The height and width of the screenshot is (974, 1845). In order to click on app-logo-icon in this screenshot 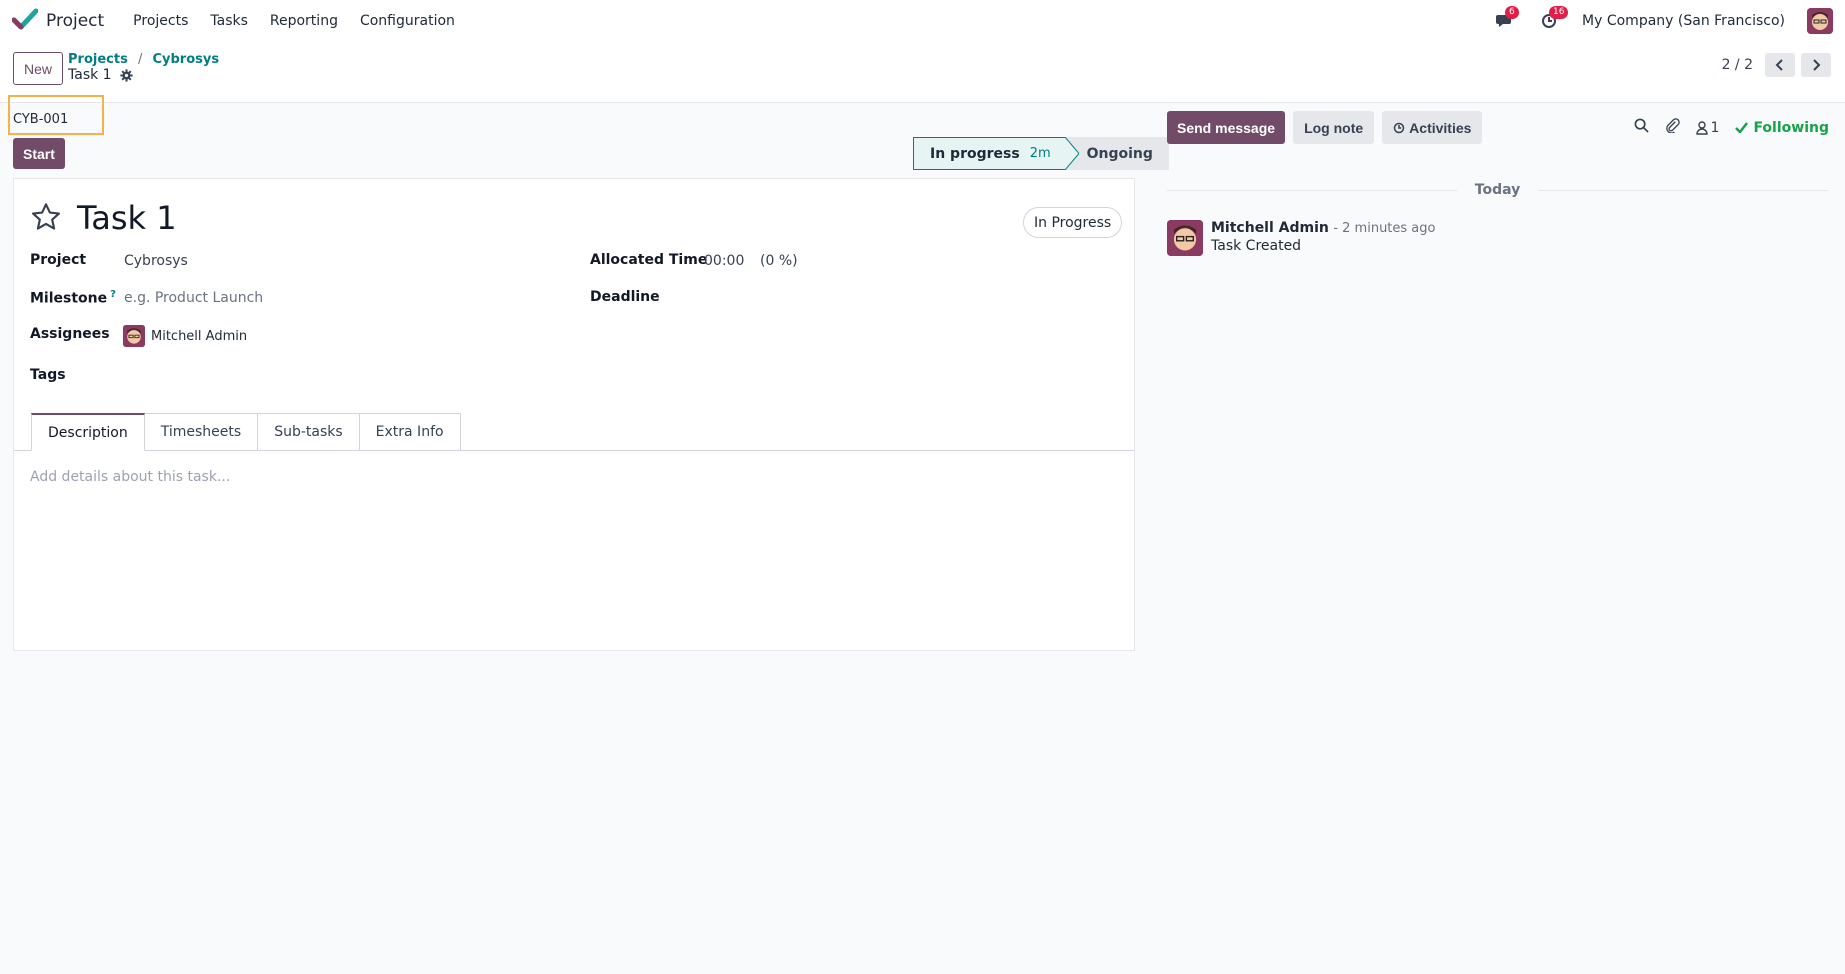, I will do `click(25, 21)`.